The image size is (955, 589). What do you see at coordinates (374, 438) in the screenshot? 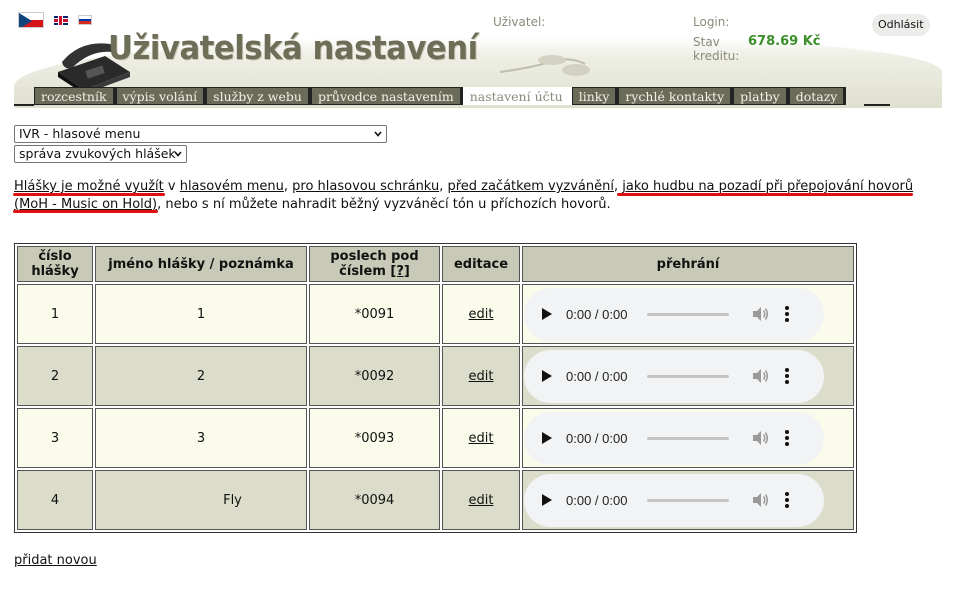
I see `listen-code: *0093` at bounding box center [374, 438].